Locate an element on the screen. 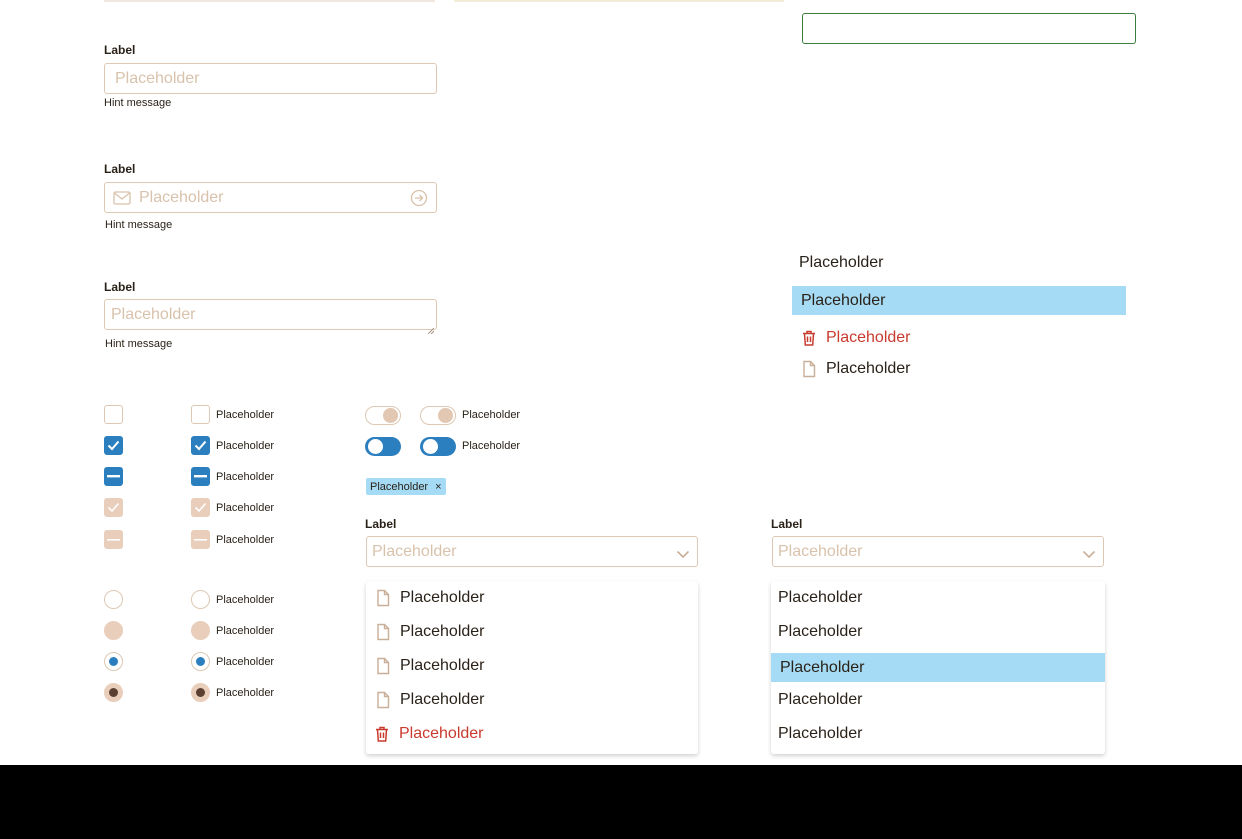  dropdown-option-selected: Placeholder is located at coordinates (938, 667).